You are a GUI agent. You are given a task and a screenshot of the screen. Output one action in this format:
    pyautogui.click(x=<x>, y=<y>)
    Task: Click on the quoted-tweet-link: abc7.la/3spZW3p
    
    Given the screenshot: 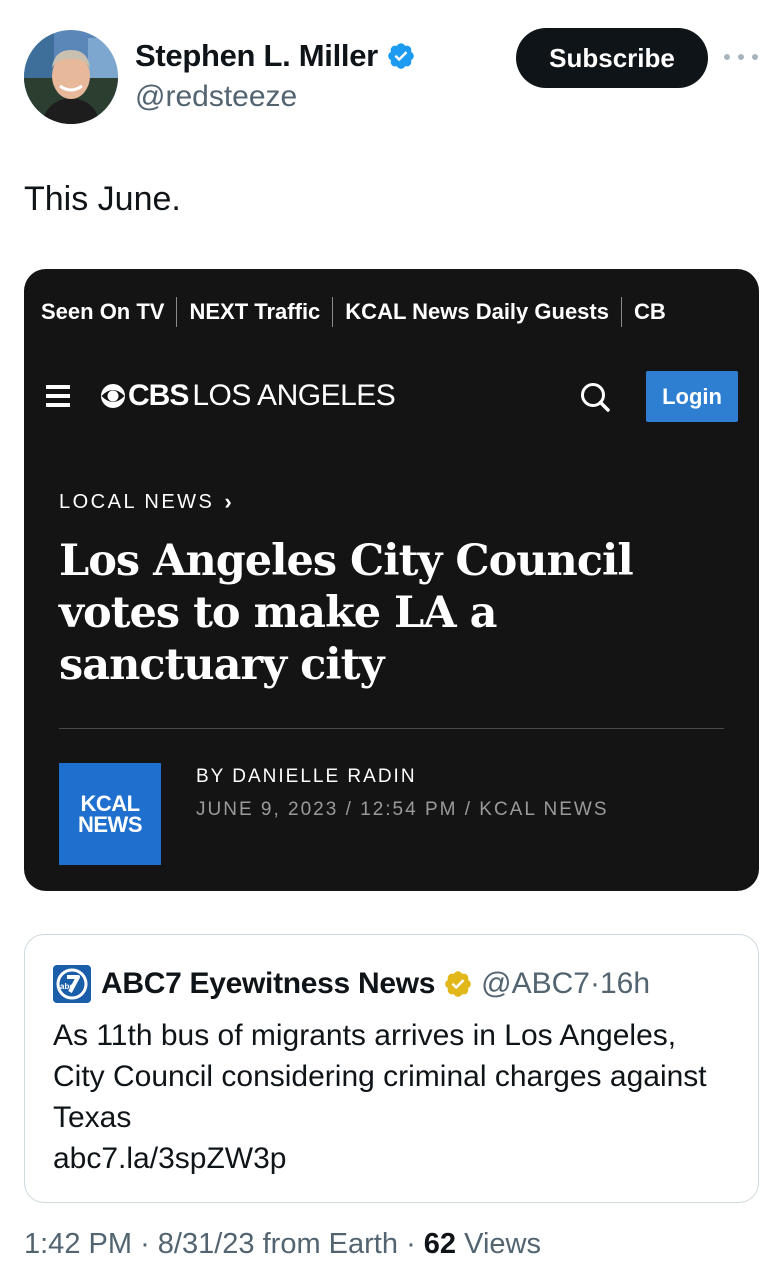 What is the action you would take?
    pyautogui.click(x=393, y=1158)
    